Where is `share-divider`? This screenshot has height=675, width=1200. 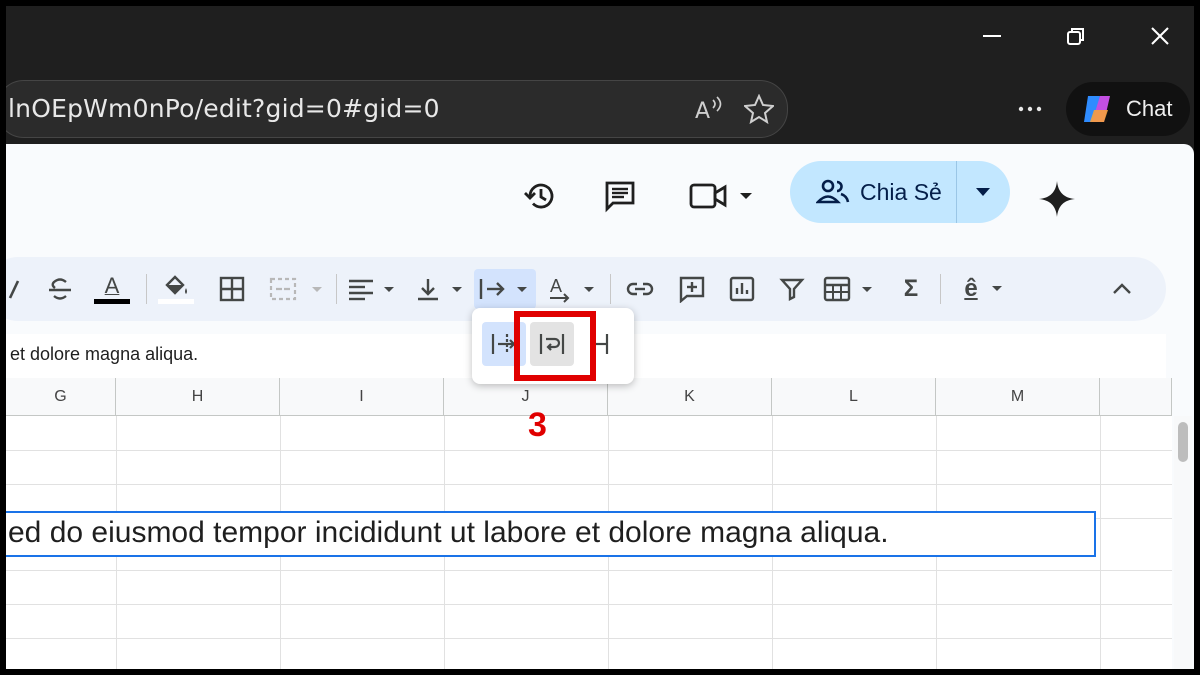
share-divider is located at coordinates (956, 192).